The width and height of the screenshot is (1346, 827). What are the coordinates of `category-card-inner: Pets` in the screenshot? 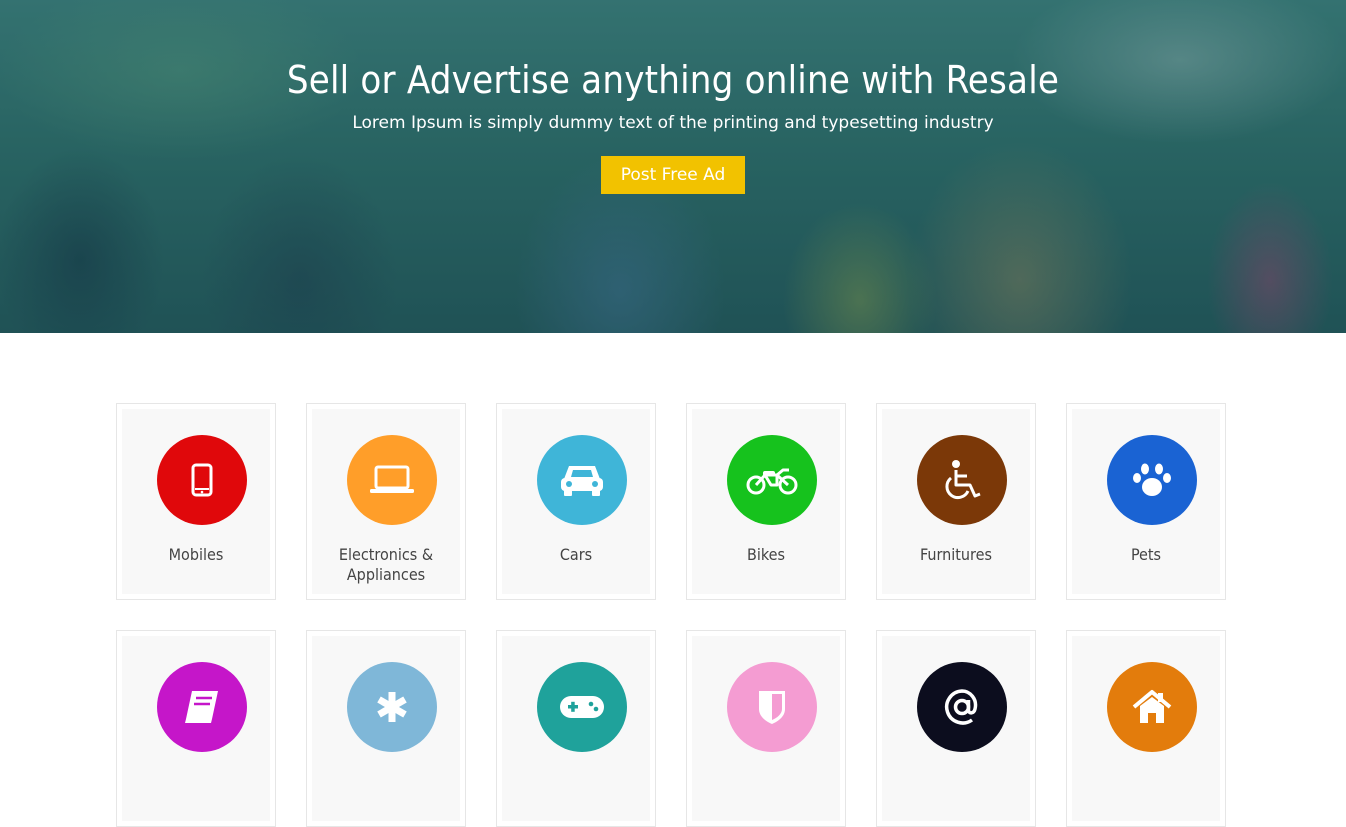 It's located at (1146, 501).